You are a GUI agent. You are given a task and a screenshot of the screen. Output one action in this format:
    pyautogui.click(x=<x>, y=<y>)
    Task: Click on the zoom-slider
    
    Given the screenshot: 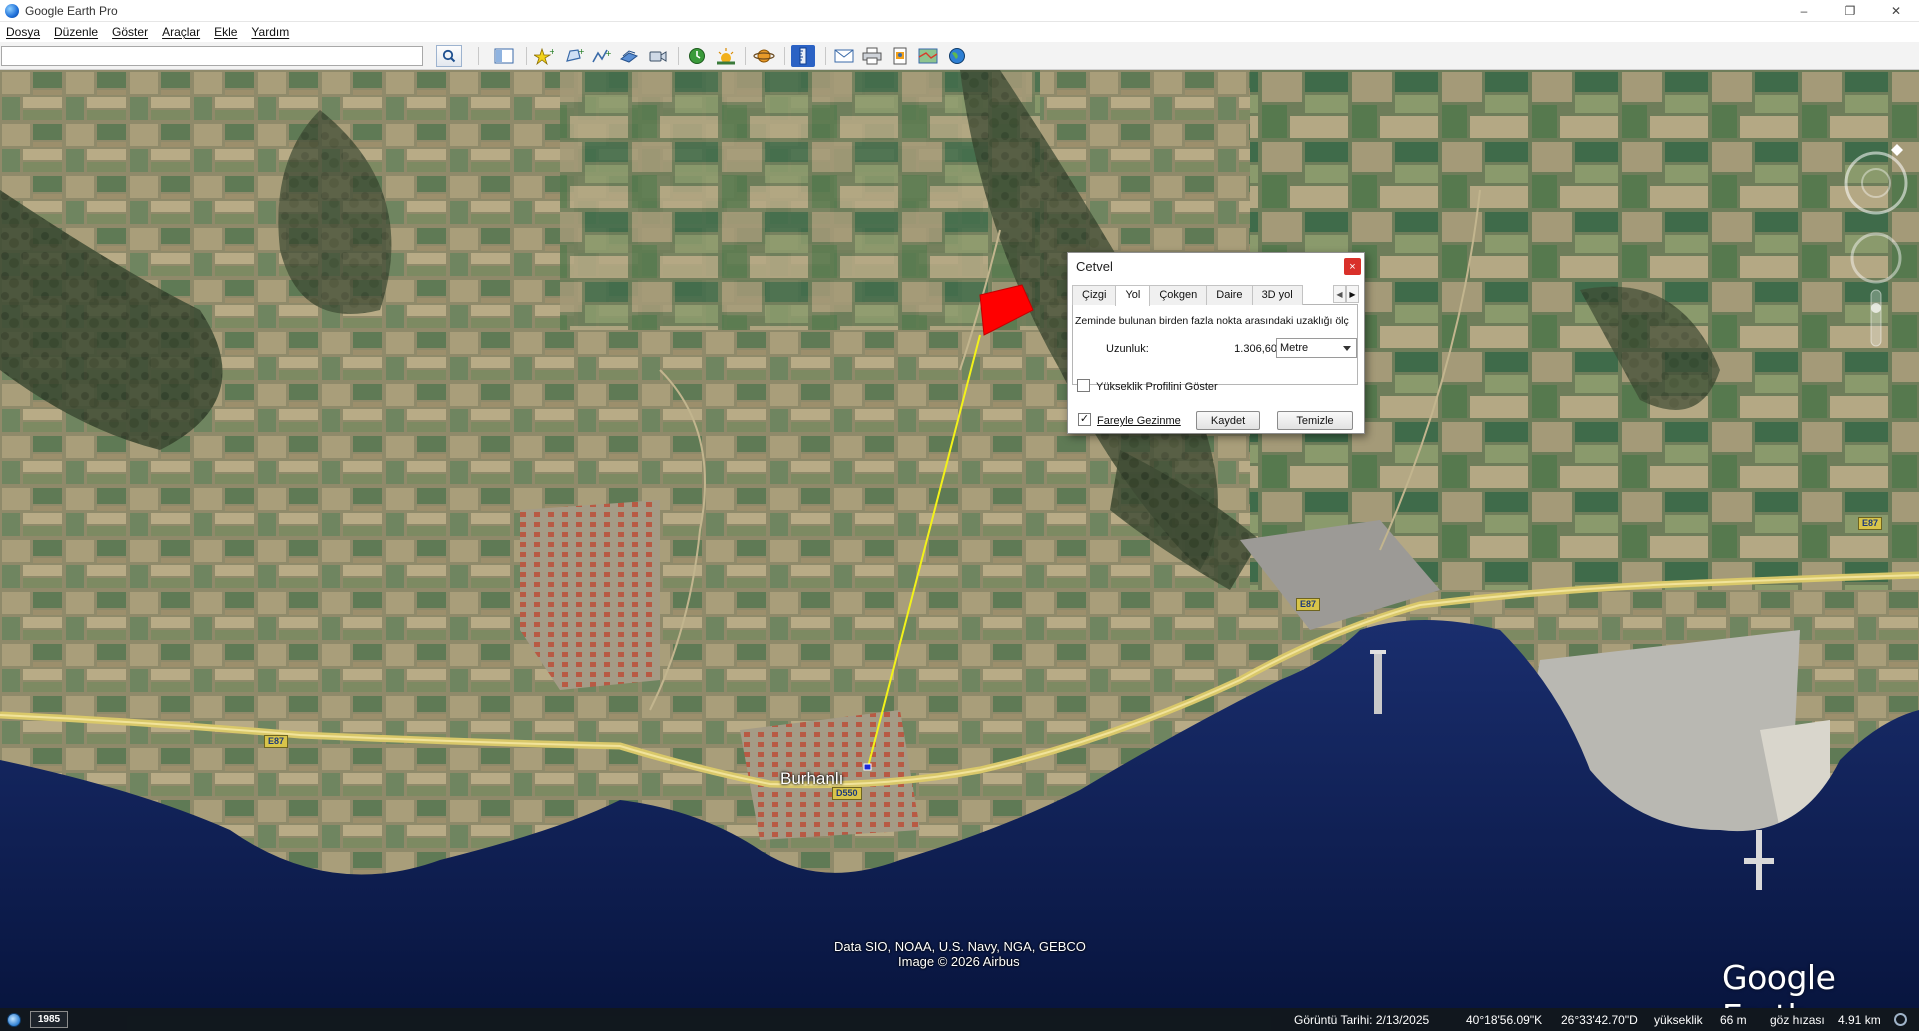 What is the action you would take?
    pyautogui.click(x=1876, y=318)
    